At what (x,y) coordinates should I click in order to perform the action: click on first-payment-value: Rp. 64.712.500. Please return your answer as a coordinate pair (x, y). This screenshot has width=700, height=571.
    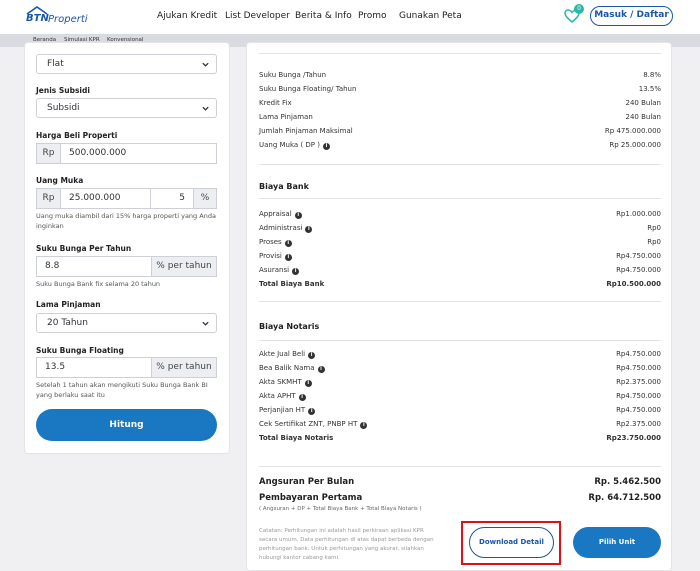
    Looking at the image, I should click on (624, 498).